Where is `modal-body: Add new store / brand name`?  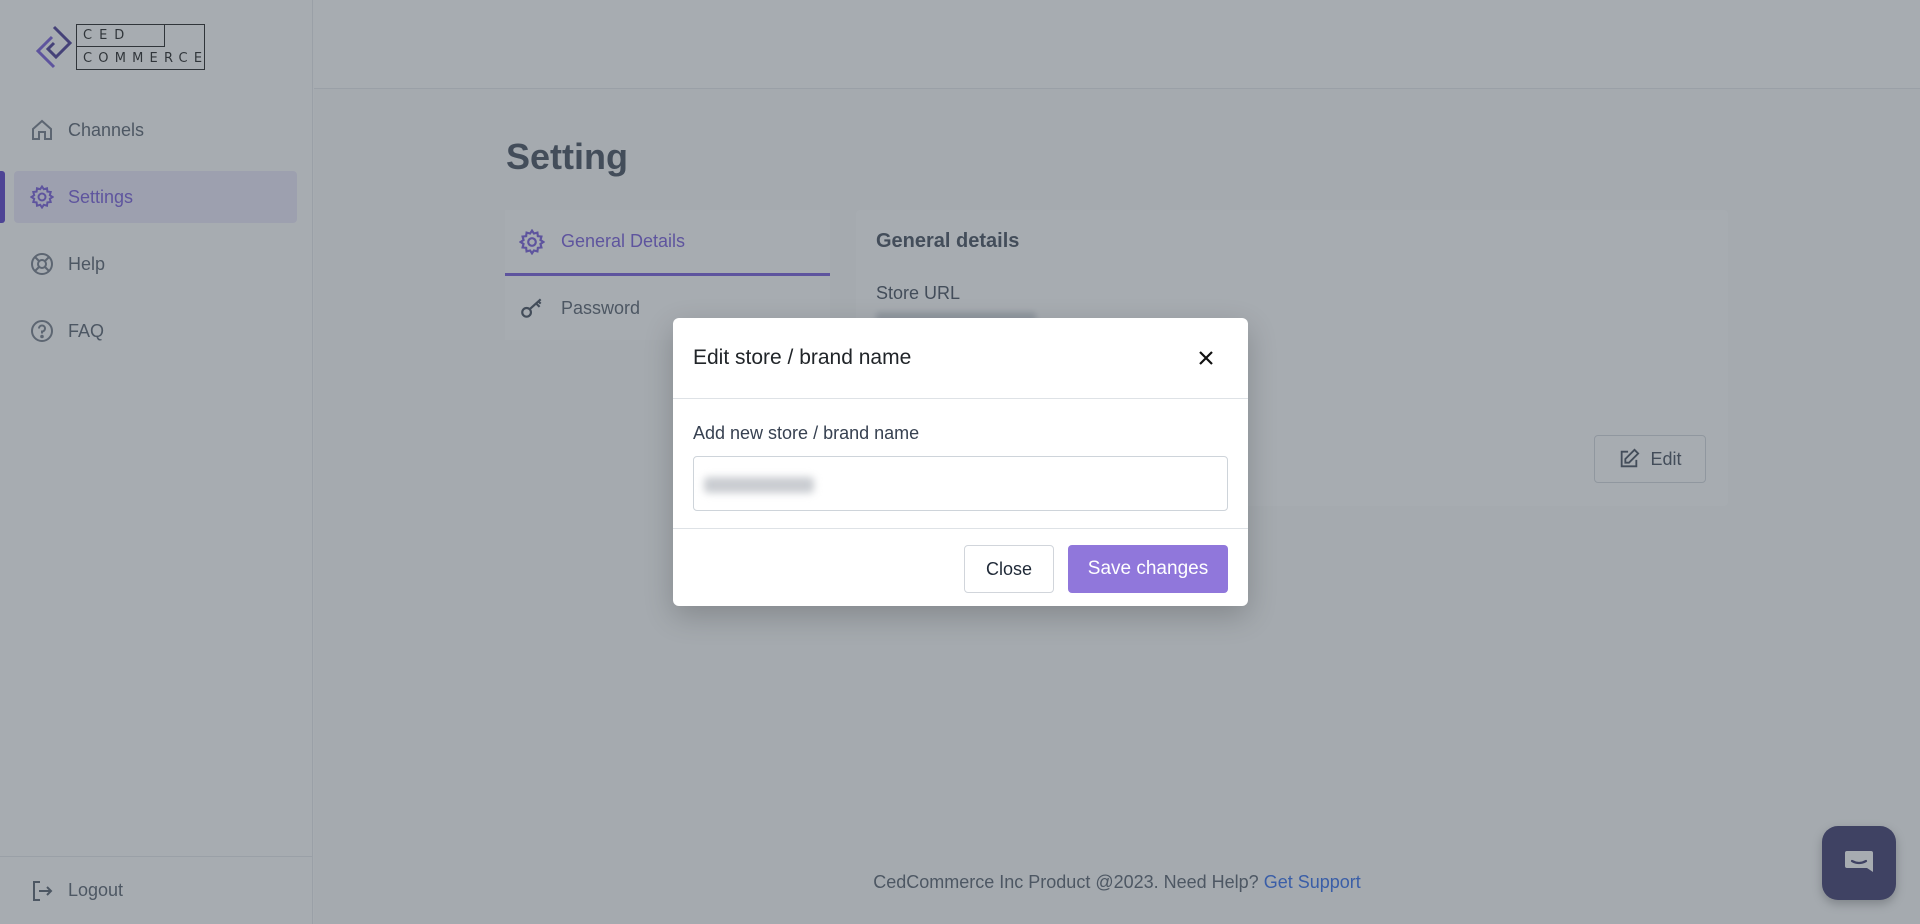
modal-body: Add new store / brand name is located at coordinates (960, 464).